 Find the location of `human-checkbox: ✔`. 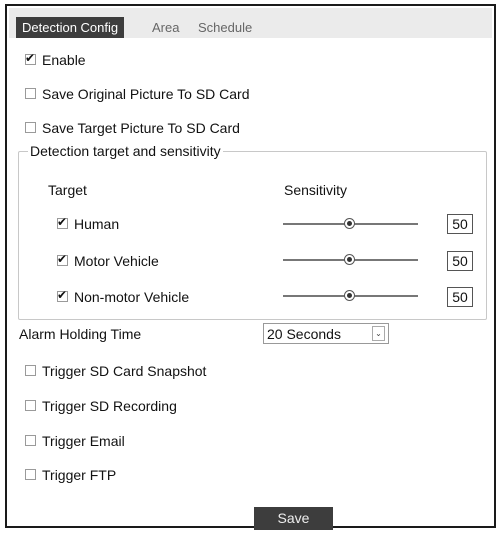

human-checkbox: ✔ is located at coordinates (62, 222).